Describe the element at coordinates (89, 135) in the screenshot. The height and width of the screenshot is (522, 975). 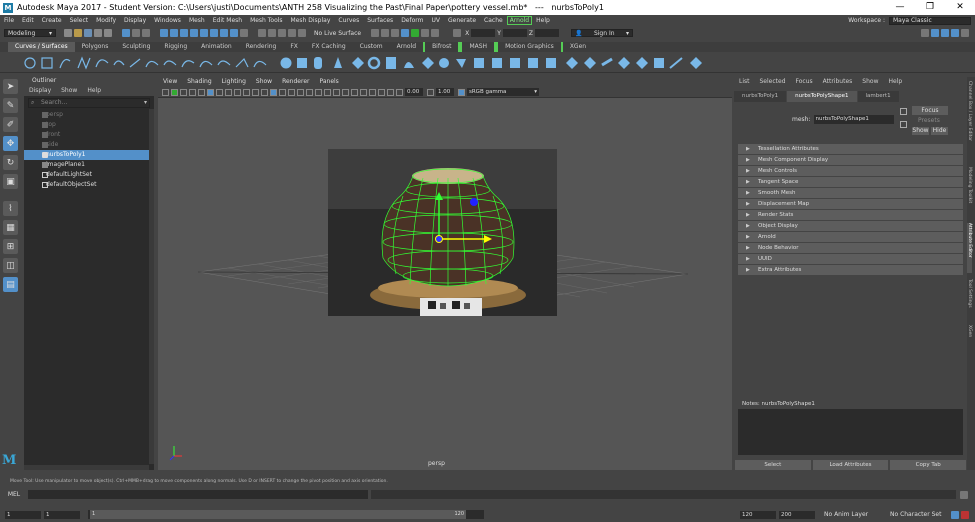
I see `outliner-item-front: front` at that location.